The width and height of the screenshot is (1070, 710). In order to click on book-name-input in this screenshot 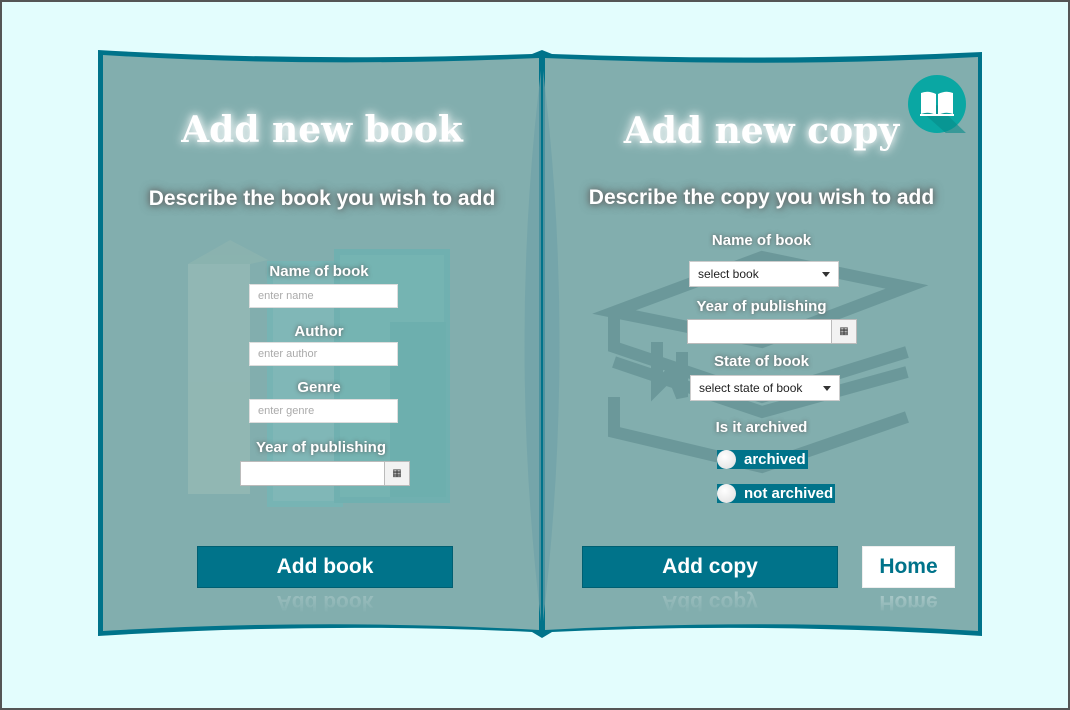, I will do `click(323, 296)`.